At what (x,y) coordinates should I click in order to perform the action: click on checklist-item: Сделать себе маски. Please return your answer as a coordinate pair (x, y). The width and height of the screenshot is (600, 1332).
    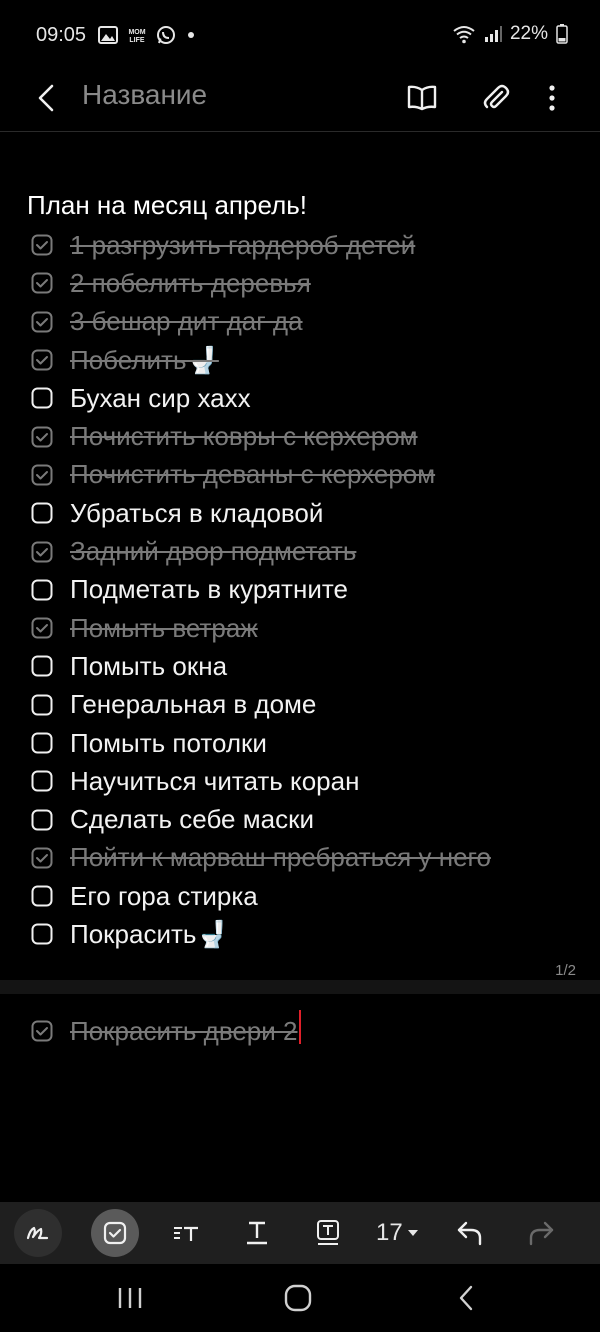
    Looking at the image, I should click on (300, 819).